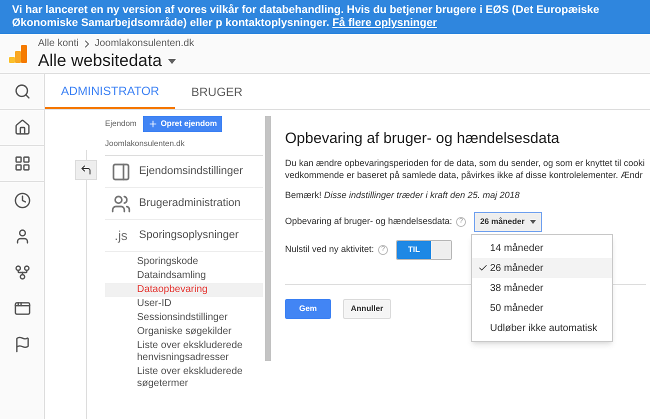 The height and width of the screenshot is (419, 650). What do you see at coordinates (217, 91) in the screenshot?
I see `tab: BRUGER` at bounding box center [217, 91].